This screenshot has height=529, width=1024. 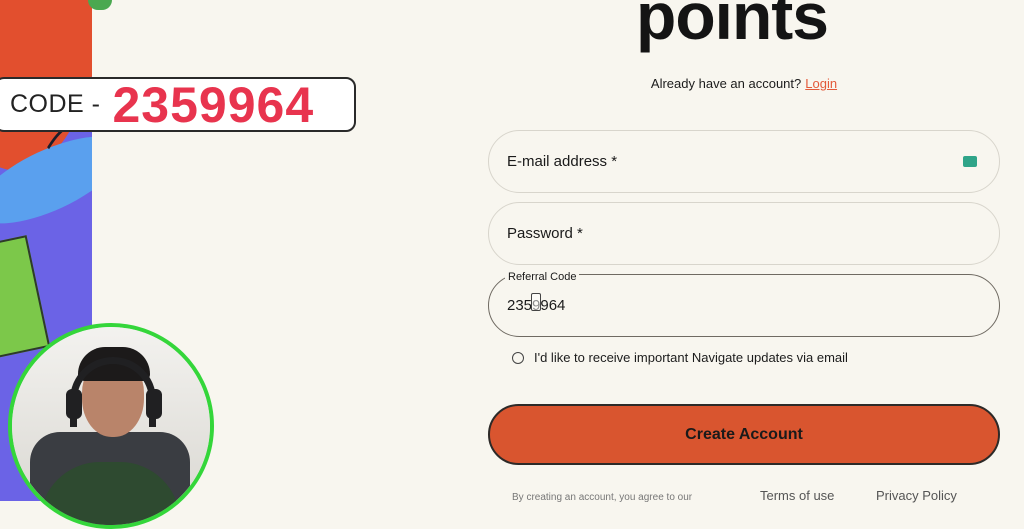 I want to click on login-question: Already have an account?, so click(x=726, y=83).